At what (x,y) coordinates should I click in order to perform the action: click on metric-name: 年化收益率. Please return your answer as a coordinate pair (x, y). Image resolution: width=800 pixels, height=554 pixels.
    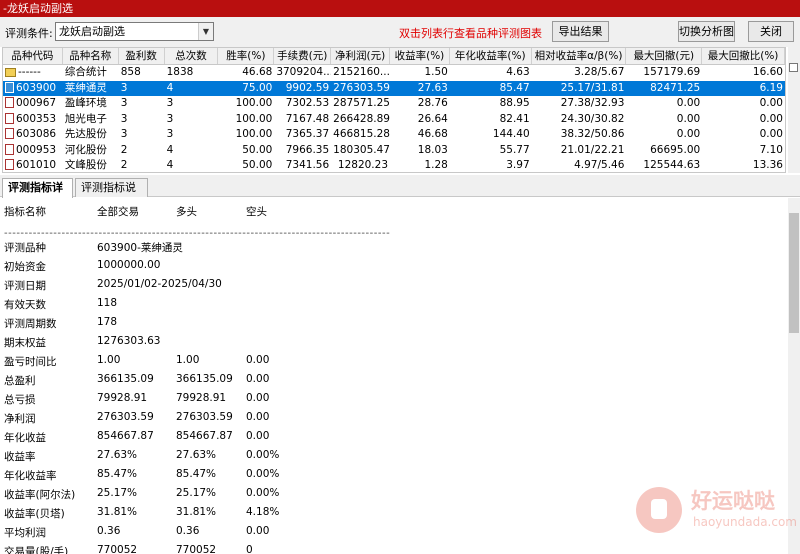
    Looking at the image, I should click on (30, 476).